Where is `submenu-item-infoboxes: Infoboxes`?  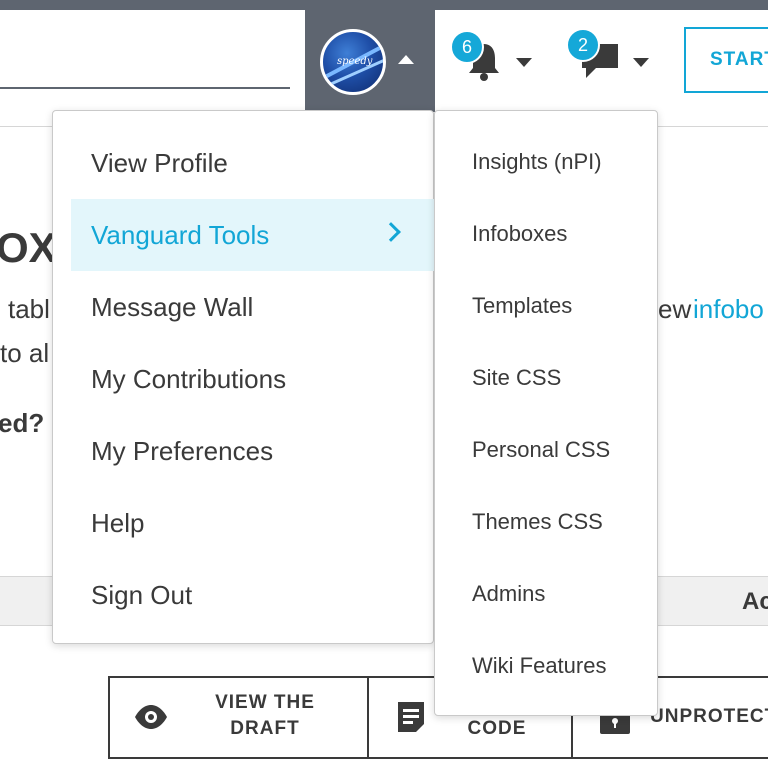
submenu-item-infoboxes: Infoboxes is located at coordinates (519, 234).